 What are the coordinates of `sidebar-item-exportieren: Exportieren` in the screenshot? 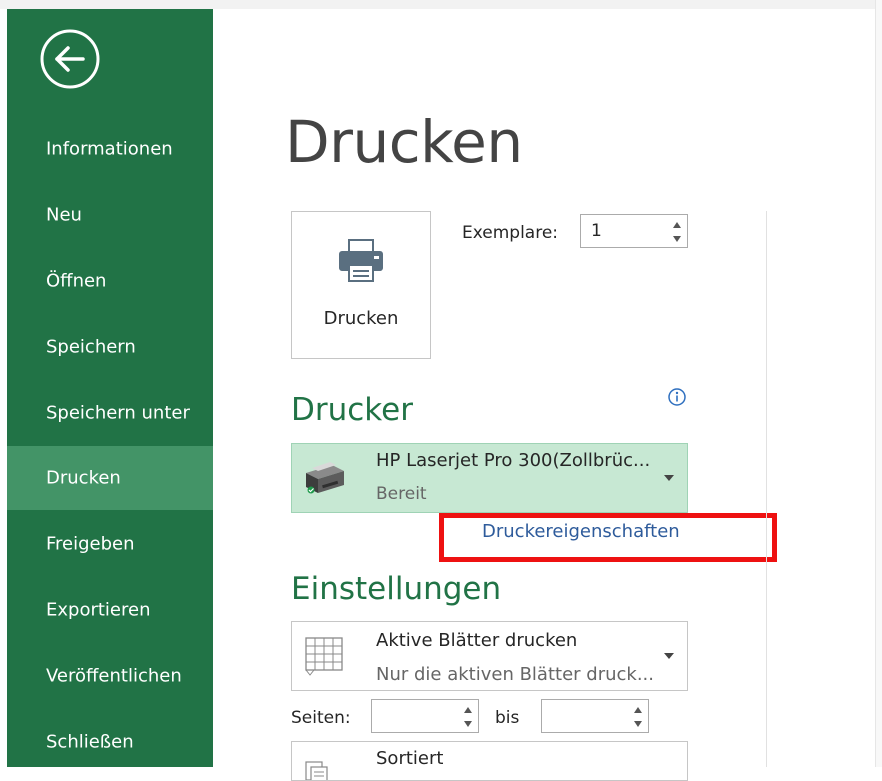 It's located at (110, 610).